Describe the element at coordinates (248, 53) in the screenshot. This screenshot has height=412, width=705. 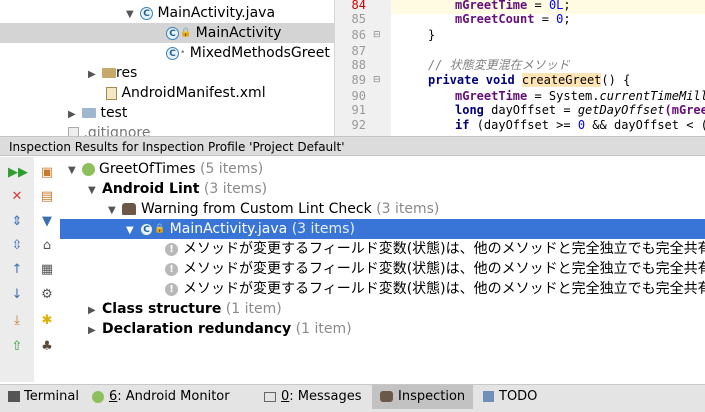
I see `tree-item-mixedmethodsgreet: C • MixedMethodsGreet` at that location.